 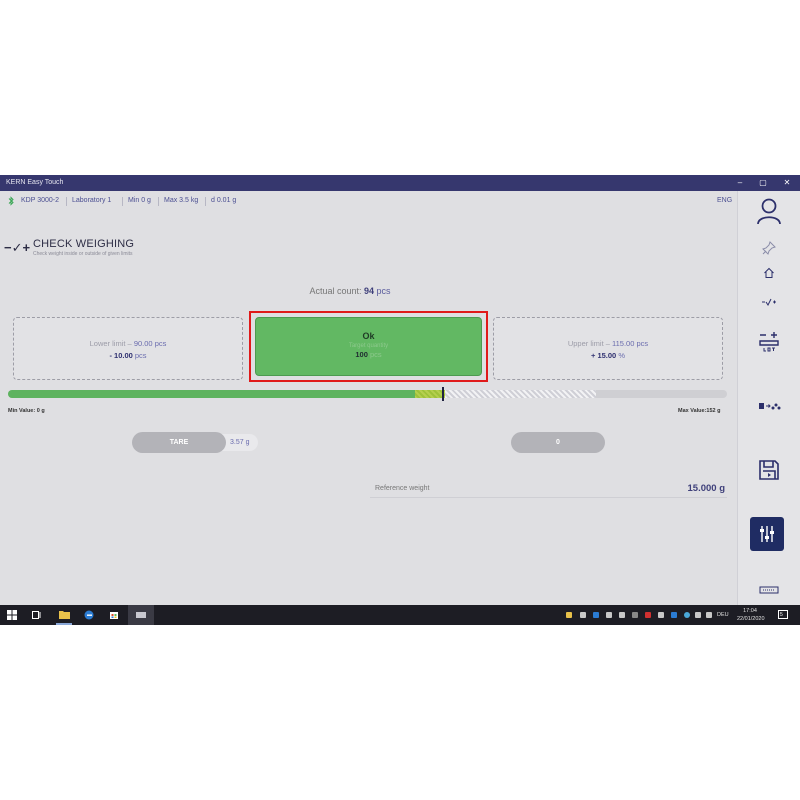 What do you see at coordinates (84, 244) in the screenshot?
I see `page-title: CHECK WEIGHING` at bounding box center [84, 244].